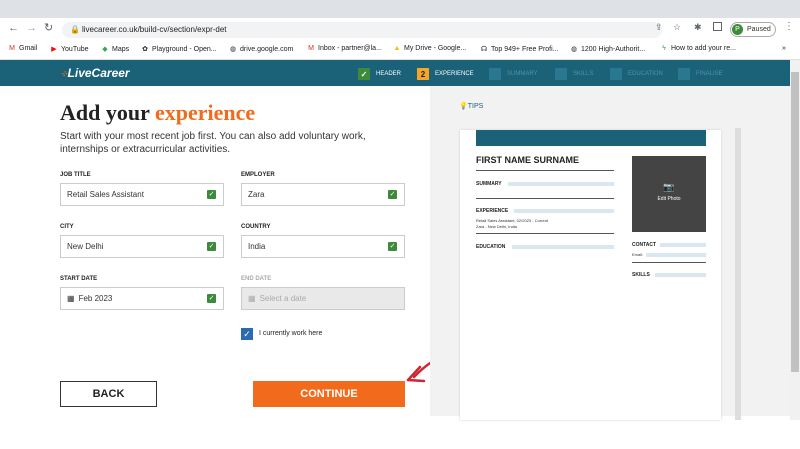  Describe the element at coordinates (22, 48) in the screenshot. I see `bookmark-gmail: M Gmail` at that location.